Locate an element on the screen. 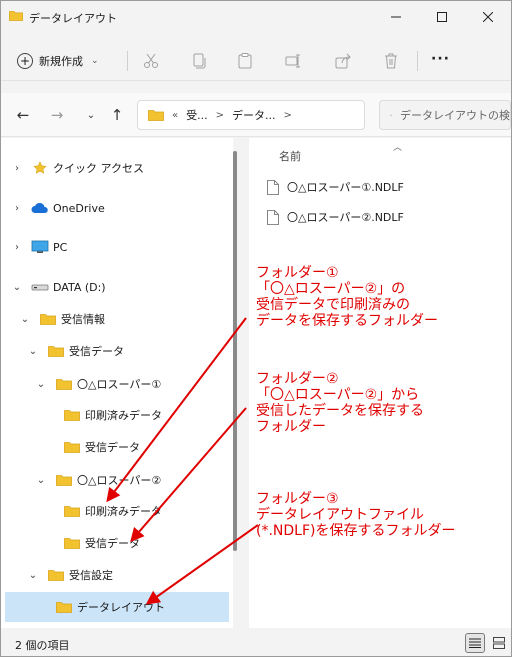 This screenshot has width=512, height=657. maximize-icon is located at coordinates (442, 17).